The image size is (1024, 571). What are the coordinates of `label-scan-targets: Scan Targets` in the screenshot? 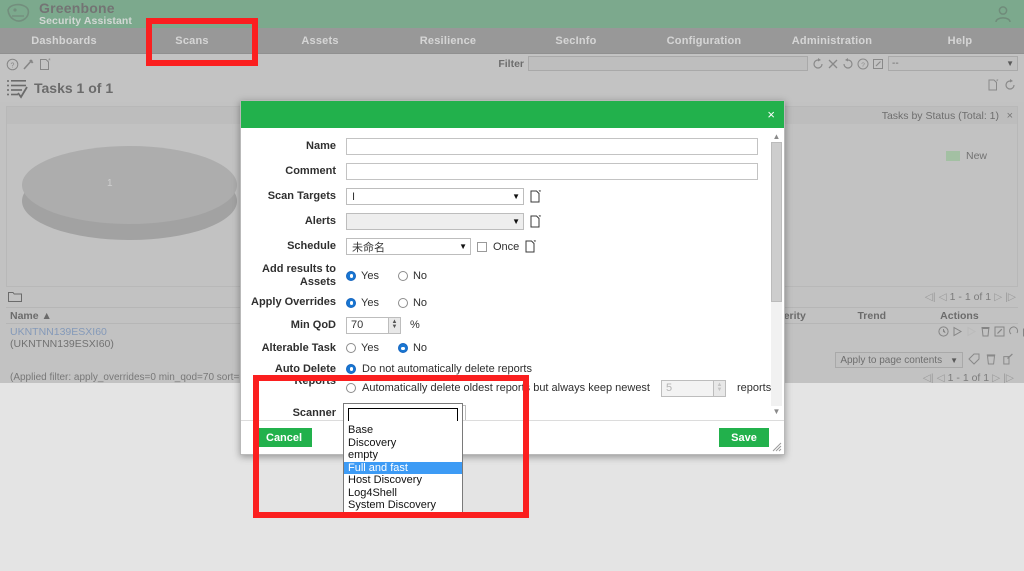 It's located at (301, 196).